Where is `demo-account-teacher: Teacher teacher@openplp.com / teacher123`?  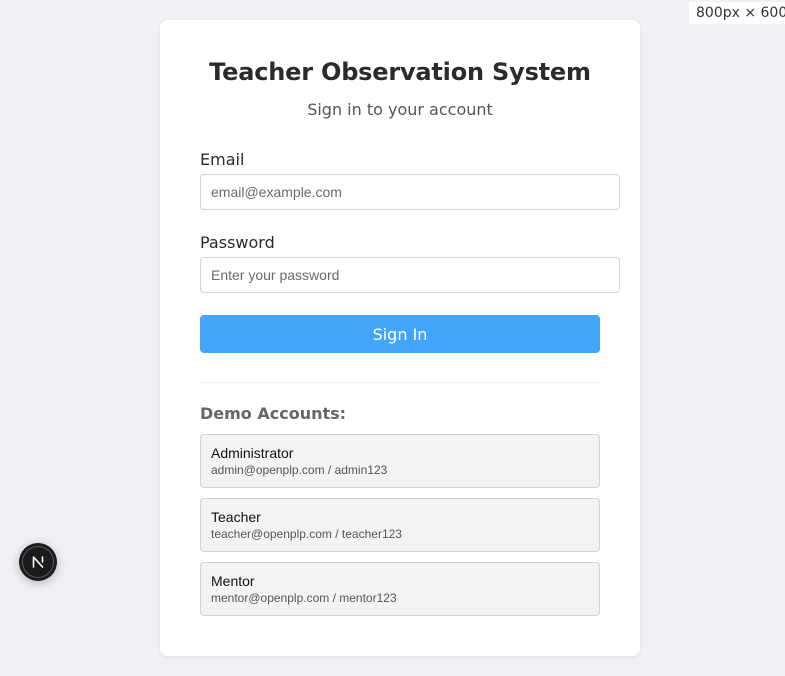
demo-account-teacher: Teacher teacher@openplp.com / teacher123 is located at coordinates (400, 525).